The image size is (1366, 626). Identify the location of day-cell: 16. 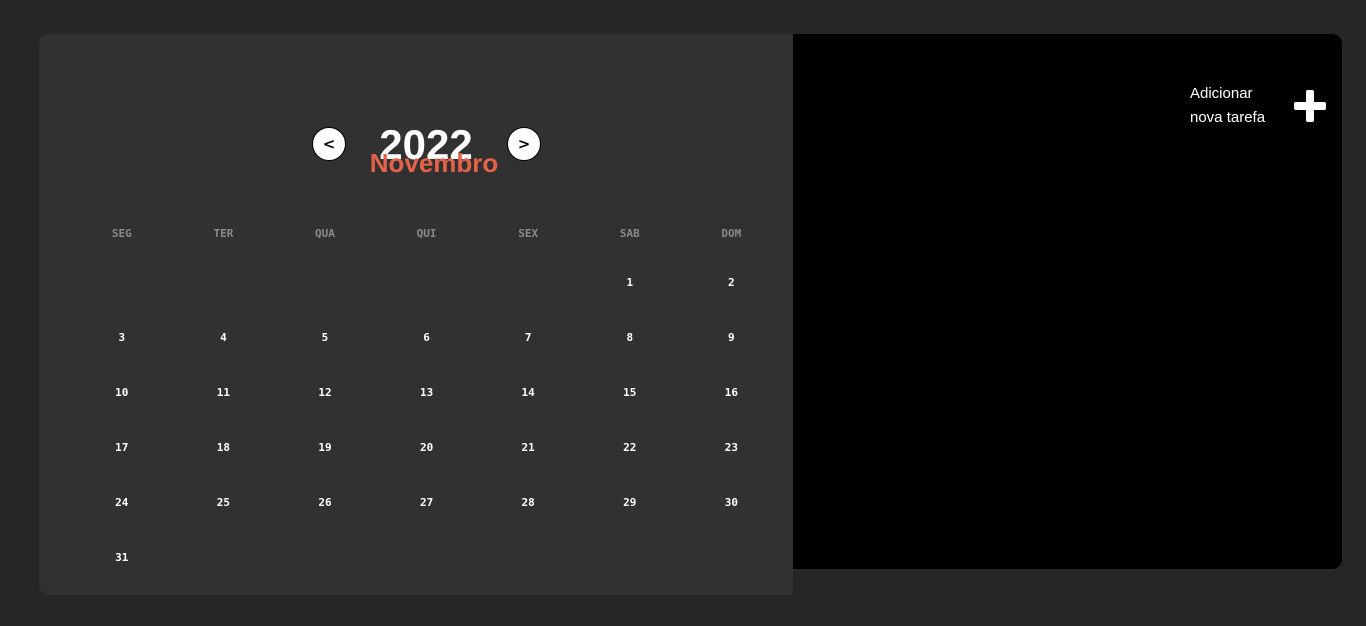
(732, 409).